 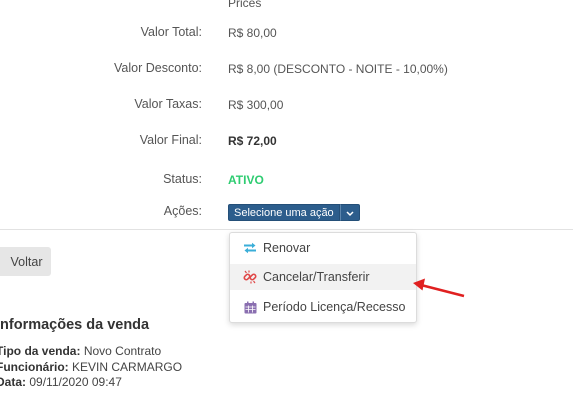 What do you see at coordinates (286, 143) in the screenshot?
I see `field-row-valor-final: Valor Final: R$ 72,00` at bounding box center [286, 143].